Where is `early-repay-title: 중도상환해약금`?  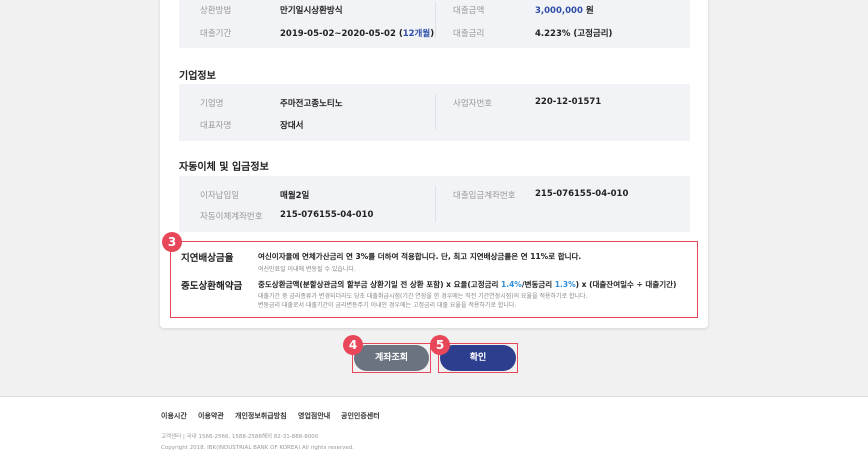 early-repay-title: 중도상환해약금 is located at coordinates (212, 286).